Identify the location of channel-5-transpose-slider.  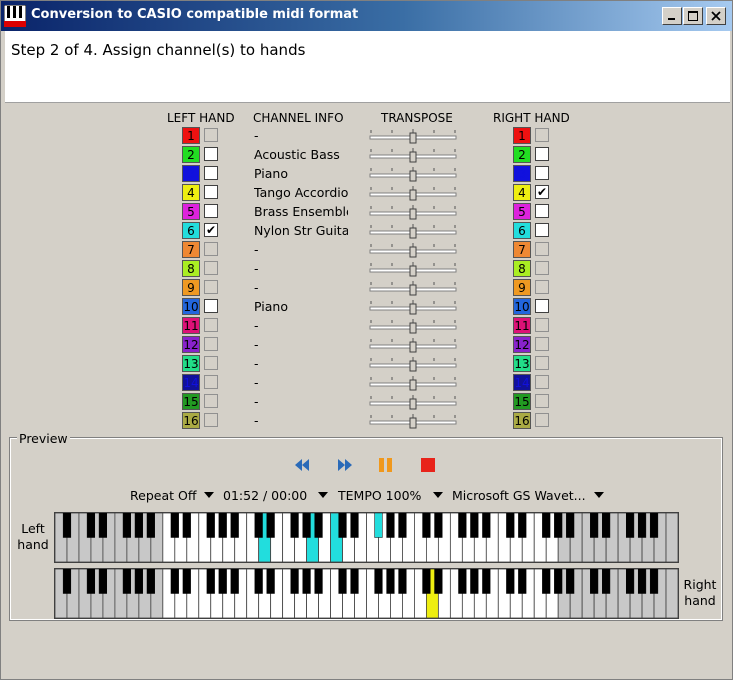
(413, 212).